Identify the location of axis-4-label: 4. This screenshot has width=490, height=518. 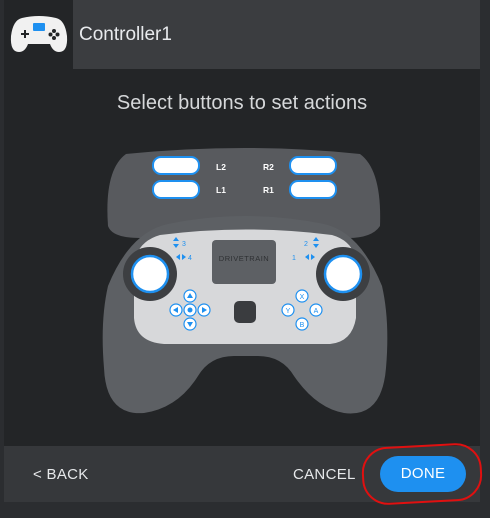
(190, 258).